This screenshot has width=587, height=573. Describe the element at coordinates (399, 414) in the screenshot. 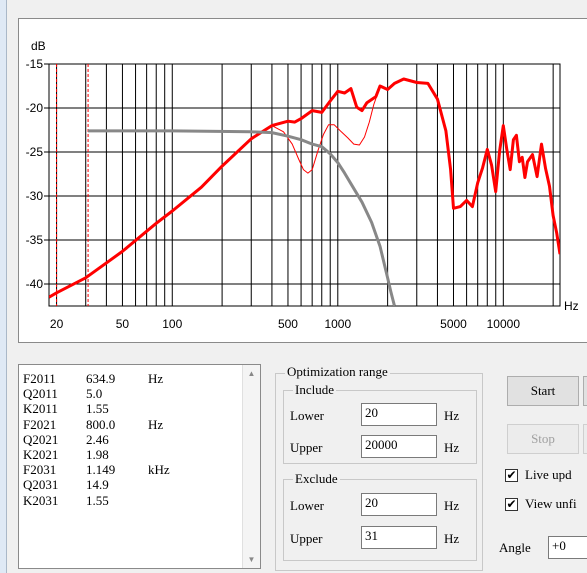

I see `include-lower-input: 20` at that location.